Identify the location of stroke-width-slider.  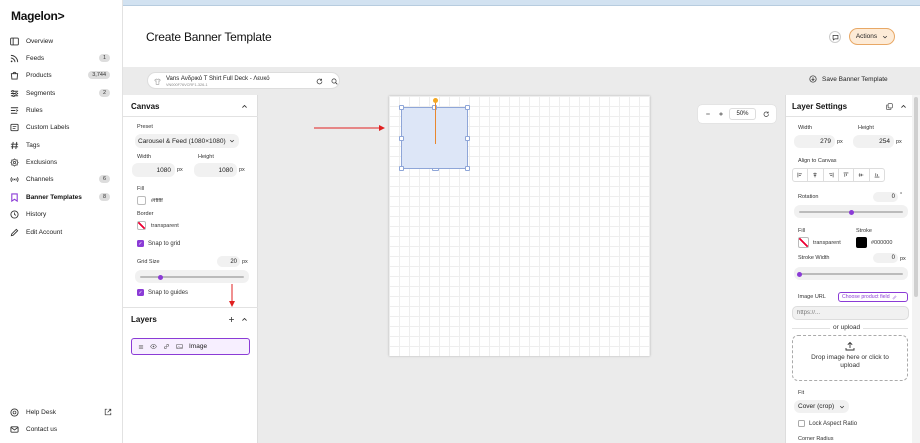
(851, 274).